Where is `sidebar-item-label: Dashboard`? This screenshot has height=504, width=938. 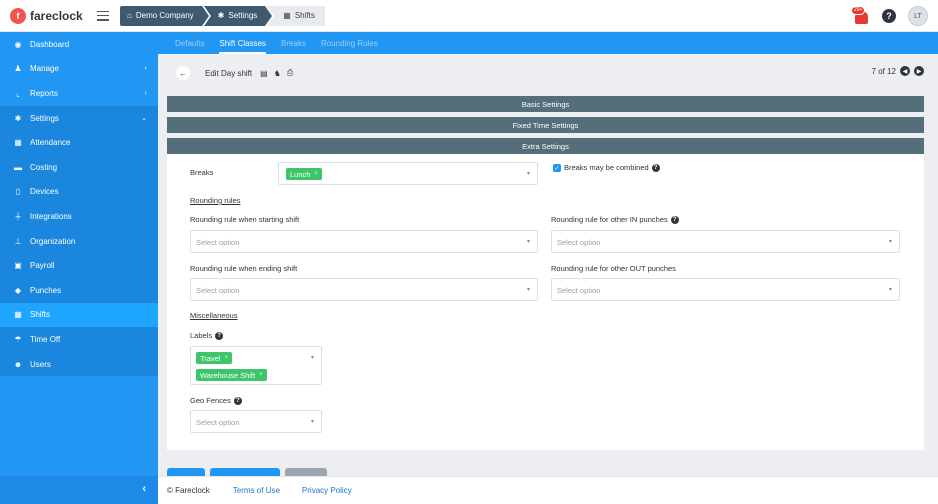 sidebar-item-label: Dashboard is located at coordinates (50, 44).